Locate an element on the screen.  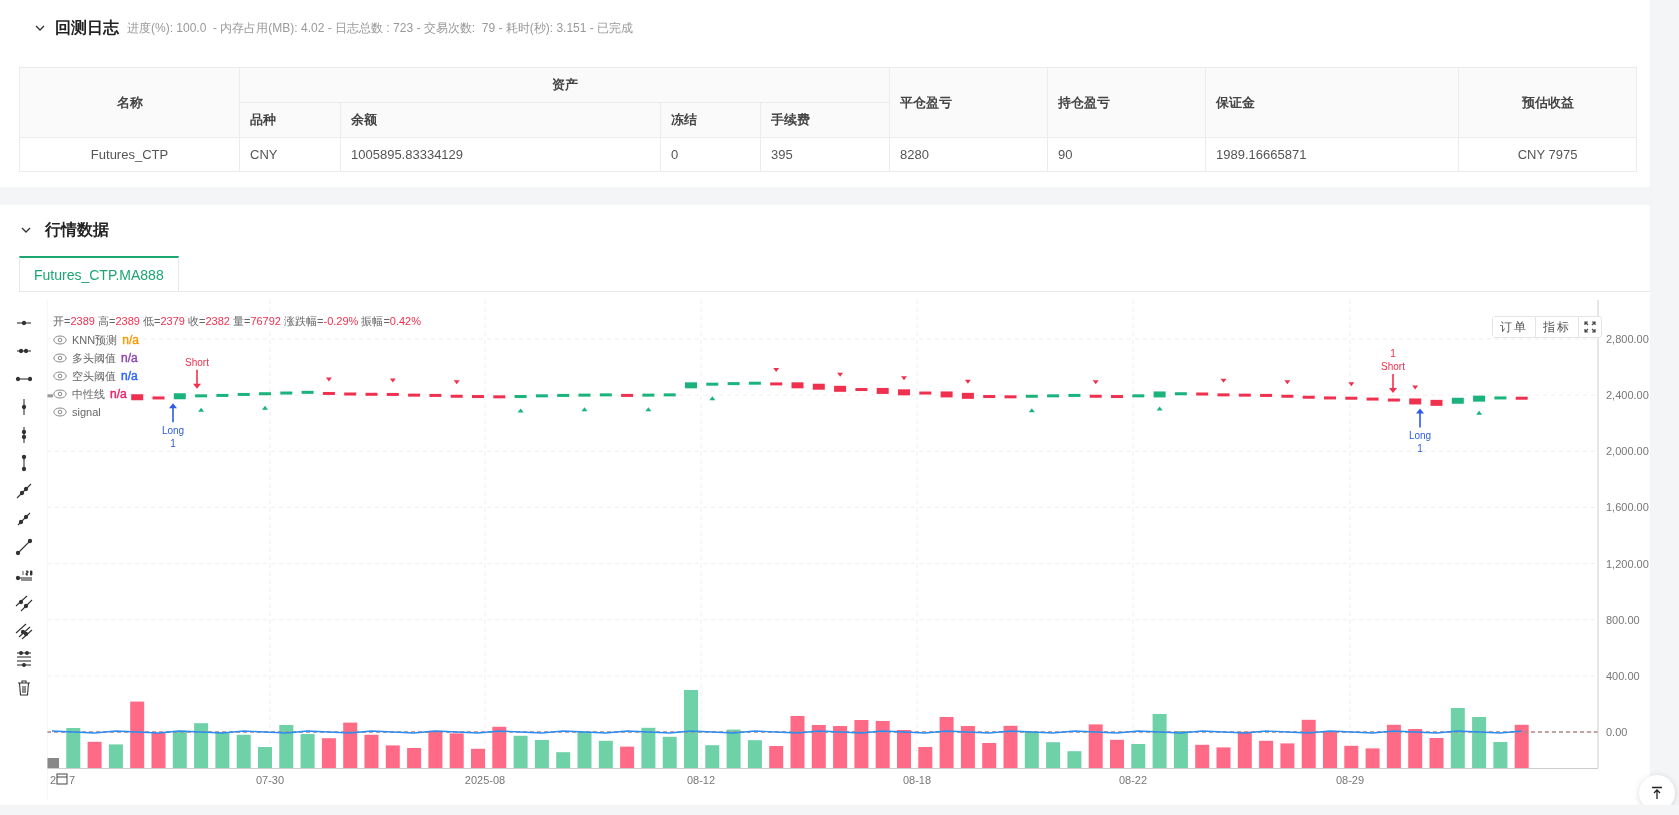
legend-label: 空头阈值 is located at coordinates (94, 376).